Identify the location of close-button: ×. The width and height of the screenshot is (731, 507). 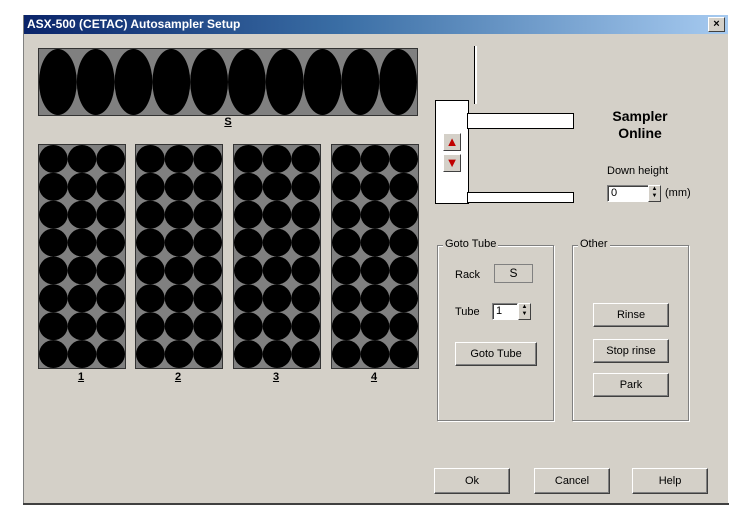
(716, 24).